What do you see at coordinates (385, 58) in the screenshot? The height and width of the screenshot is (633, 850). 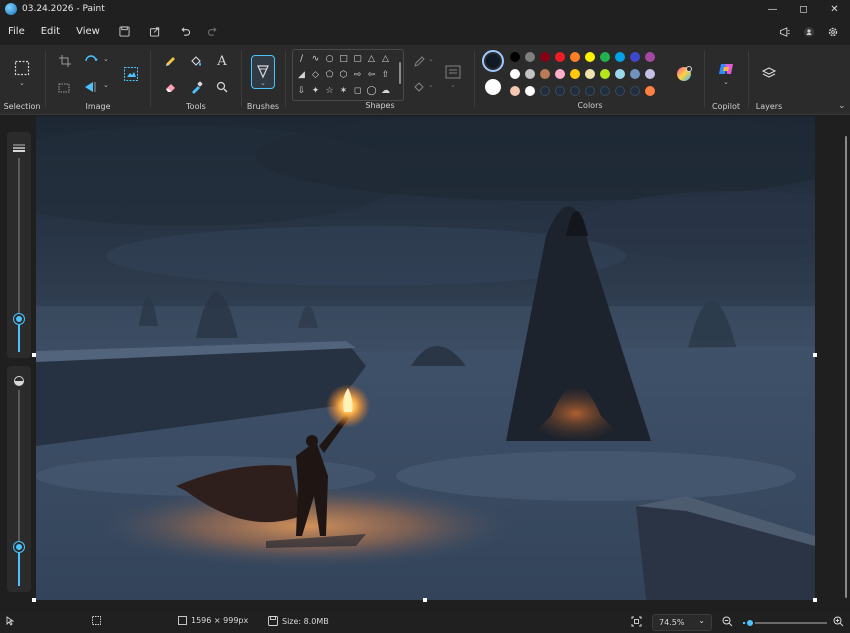 I see `triangle-shape-icon: △` at bounding box center [385, 58].